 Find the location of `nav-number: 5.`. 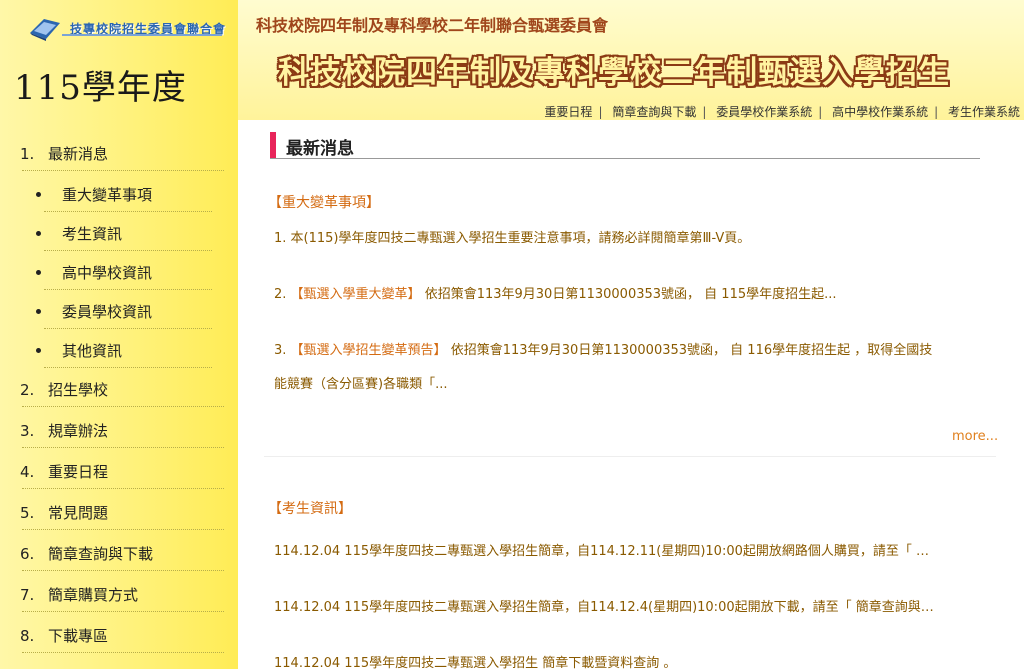

nav-number: 5. is located at coordinates (27, 513).